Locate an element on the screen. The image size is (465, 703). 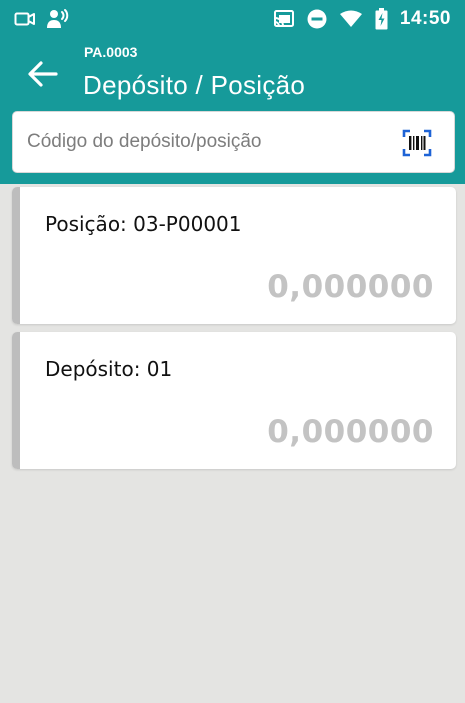
arrow-left-icon is located at coordinates (43, 74).